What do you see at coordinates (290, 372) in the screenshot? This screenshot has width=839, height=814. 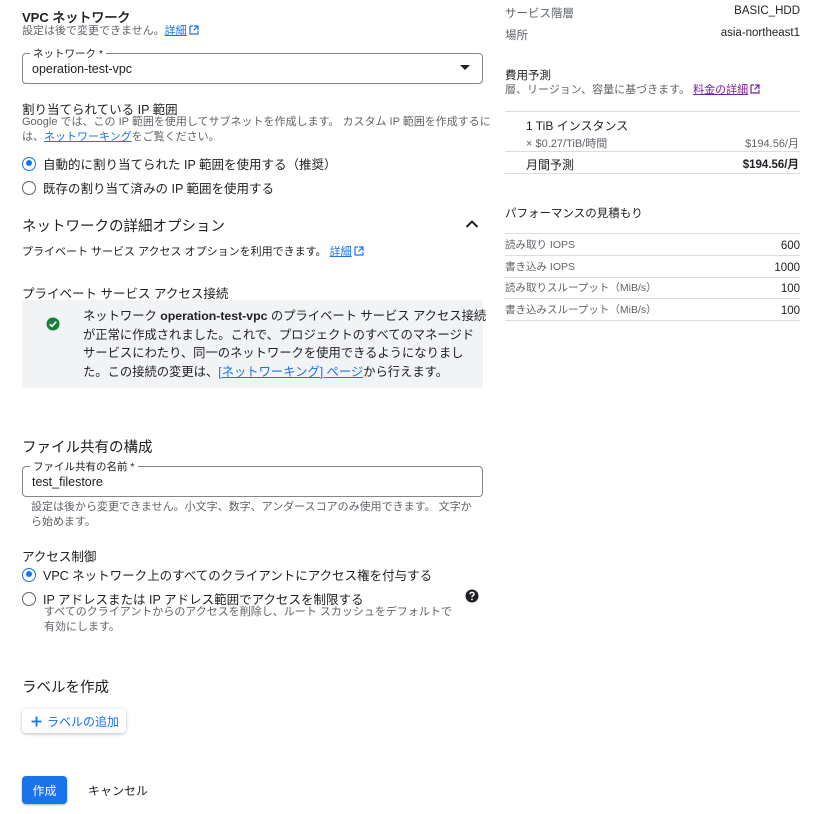 I see `networking-page-link: [ネットワーキング] ページ` at bounding box center [290, 372].